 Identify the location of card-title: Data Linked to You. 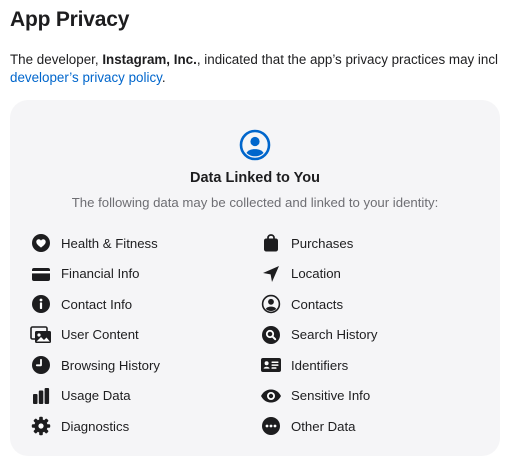
(255, 178).